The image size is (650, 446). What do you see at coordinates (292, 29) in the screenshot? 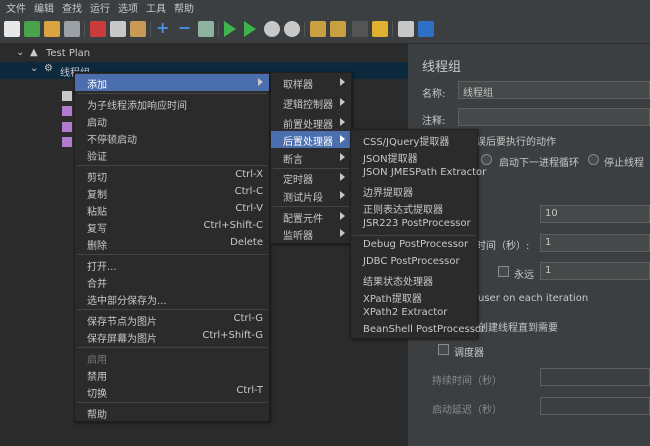
I see `shutdown-icon` at bounding box center [292, 29].